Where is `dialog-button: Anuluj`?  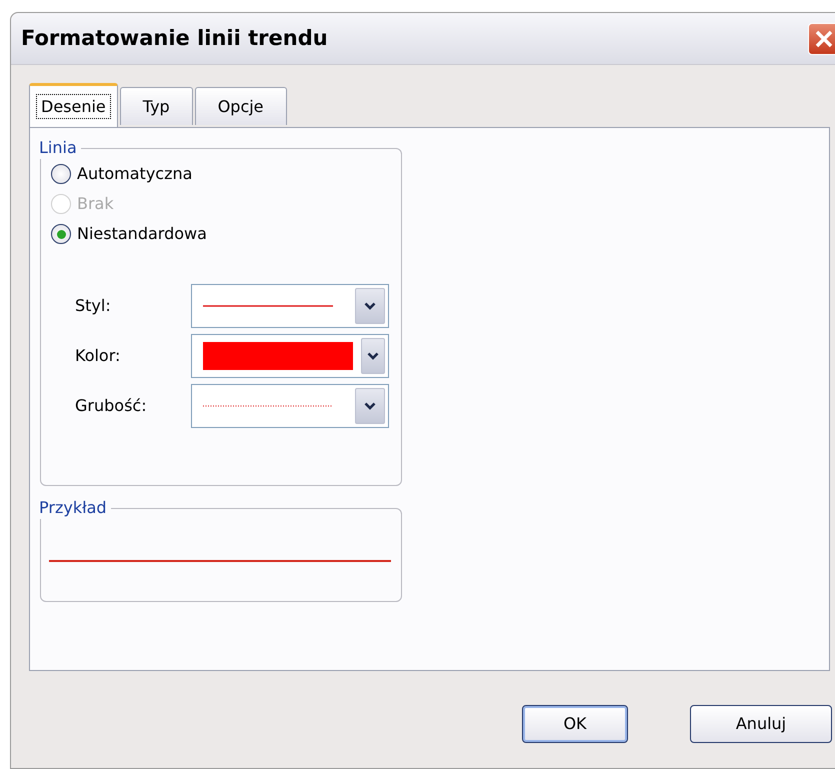 dialog-button: Anuluj is located at coordinates (761, 724).